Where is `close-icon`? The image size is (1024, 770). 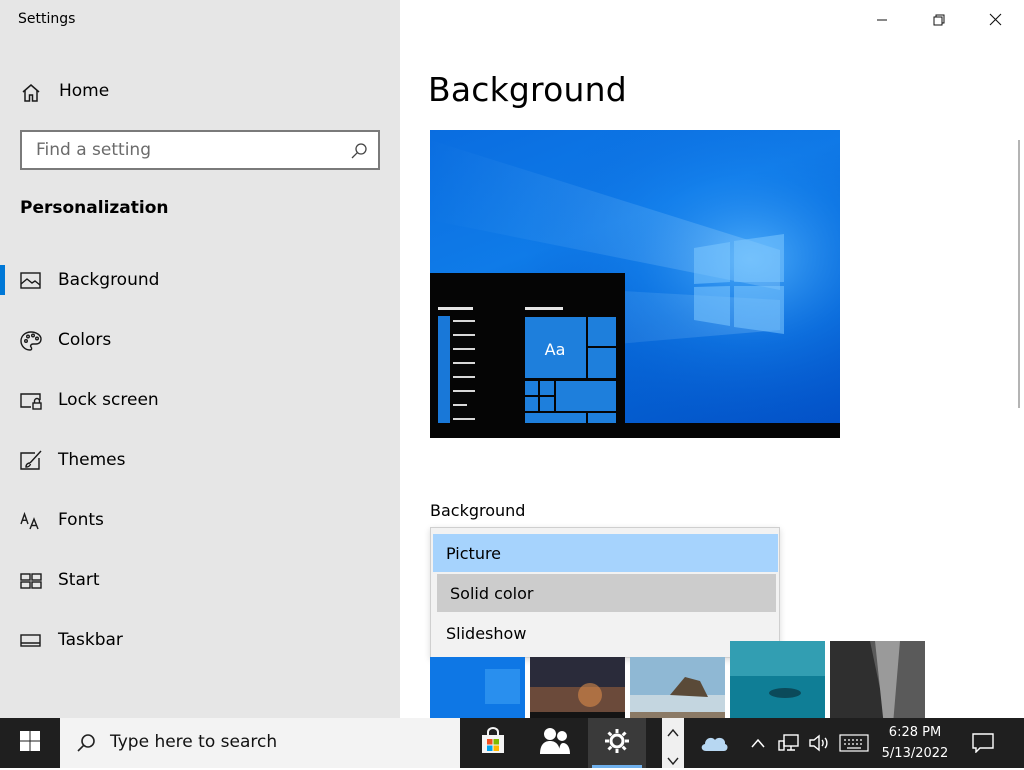 close-icon is located at coordinates (995, 20).